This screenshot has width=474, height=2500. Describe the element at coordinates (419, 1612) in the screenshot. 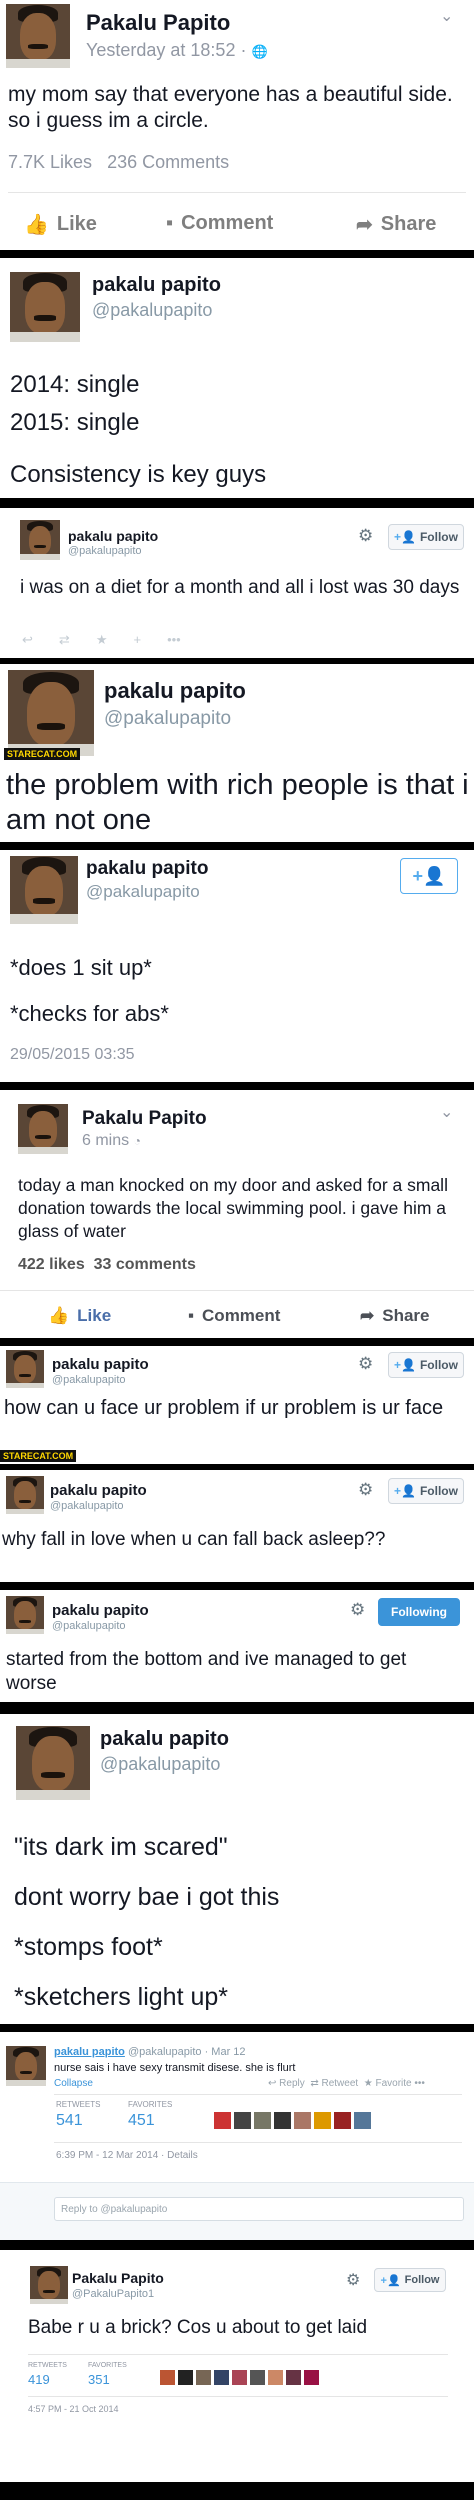

I see `following-button: Following` at that location.